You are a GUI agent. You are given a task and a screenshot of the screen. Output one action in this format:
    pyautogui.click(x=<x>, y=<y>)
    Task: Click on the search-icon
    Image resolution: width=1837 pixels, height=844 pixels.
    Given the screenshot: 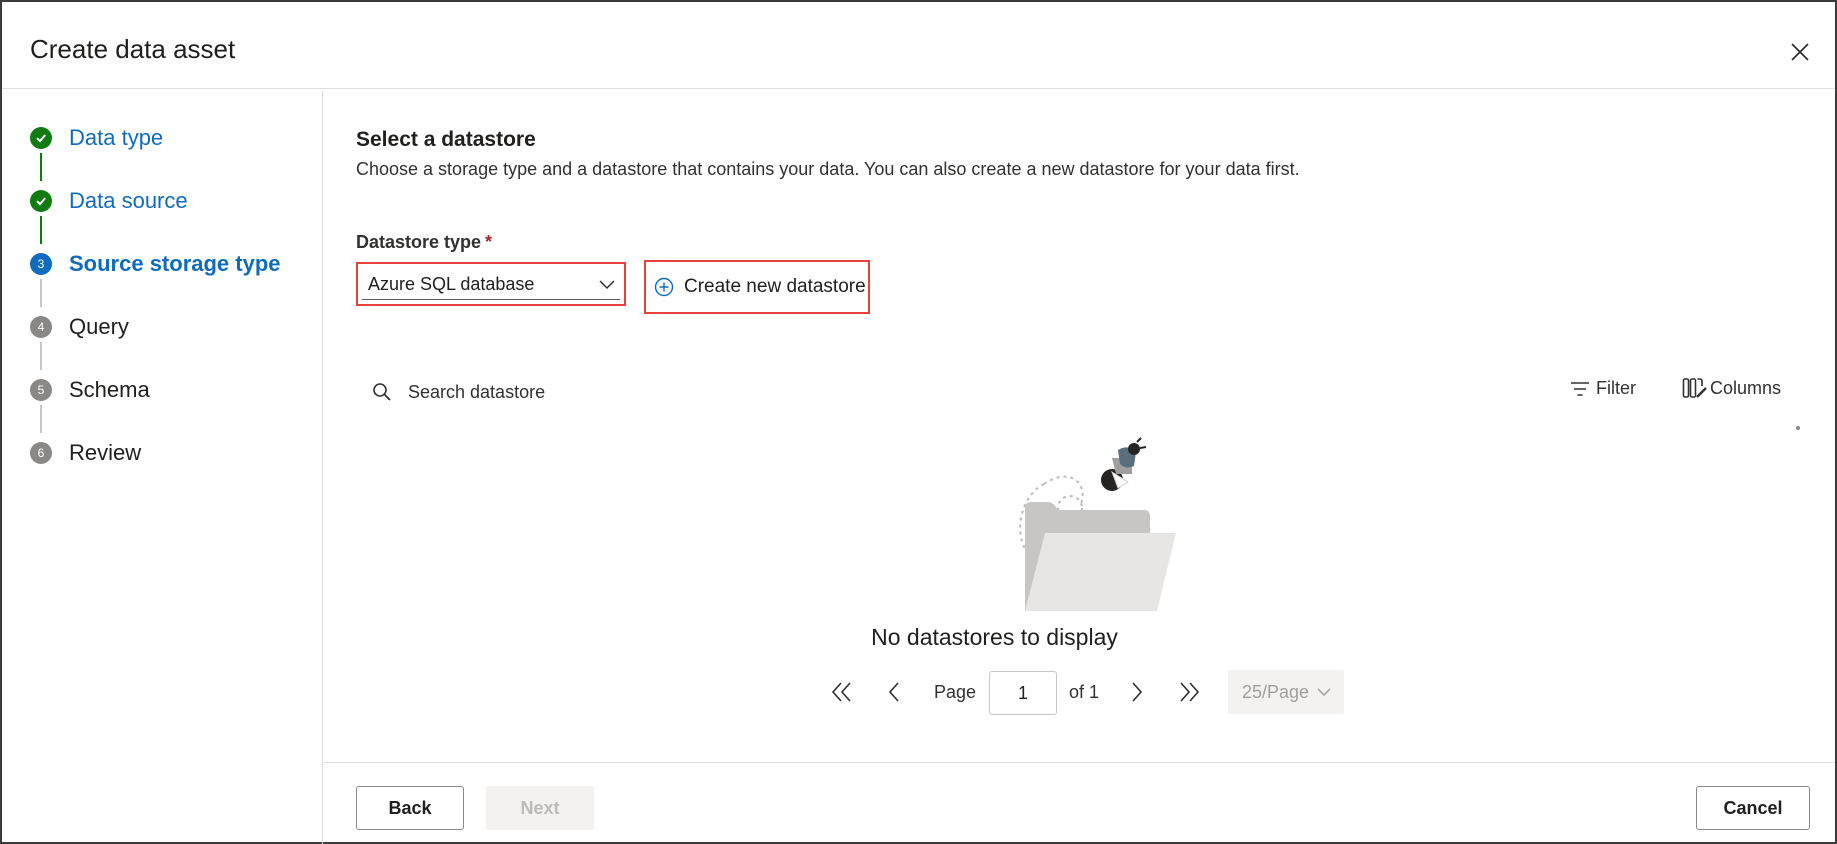 What is the action you would take?
    pyautogui.click(x=382, y=392)
    